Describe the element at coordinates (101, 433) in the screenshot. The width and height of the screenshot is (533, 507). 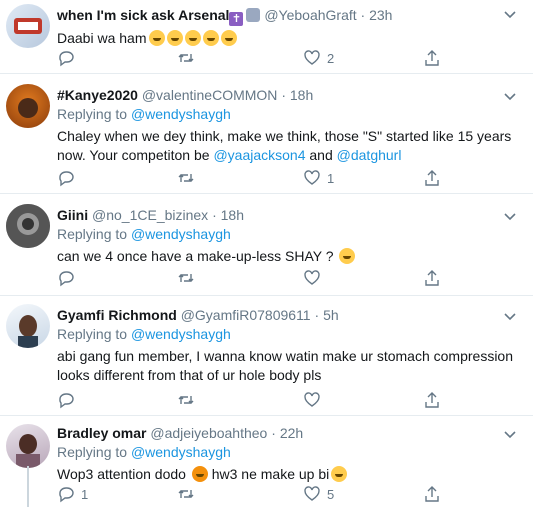
I see `display-name: Bradley omar` at that location.